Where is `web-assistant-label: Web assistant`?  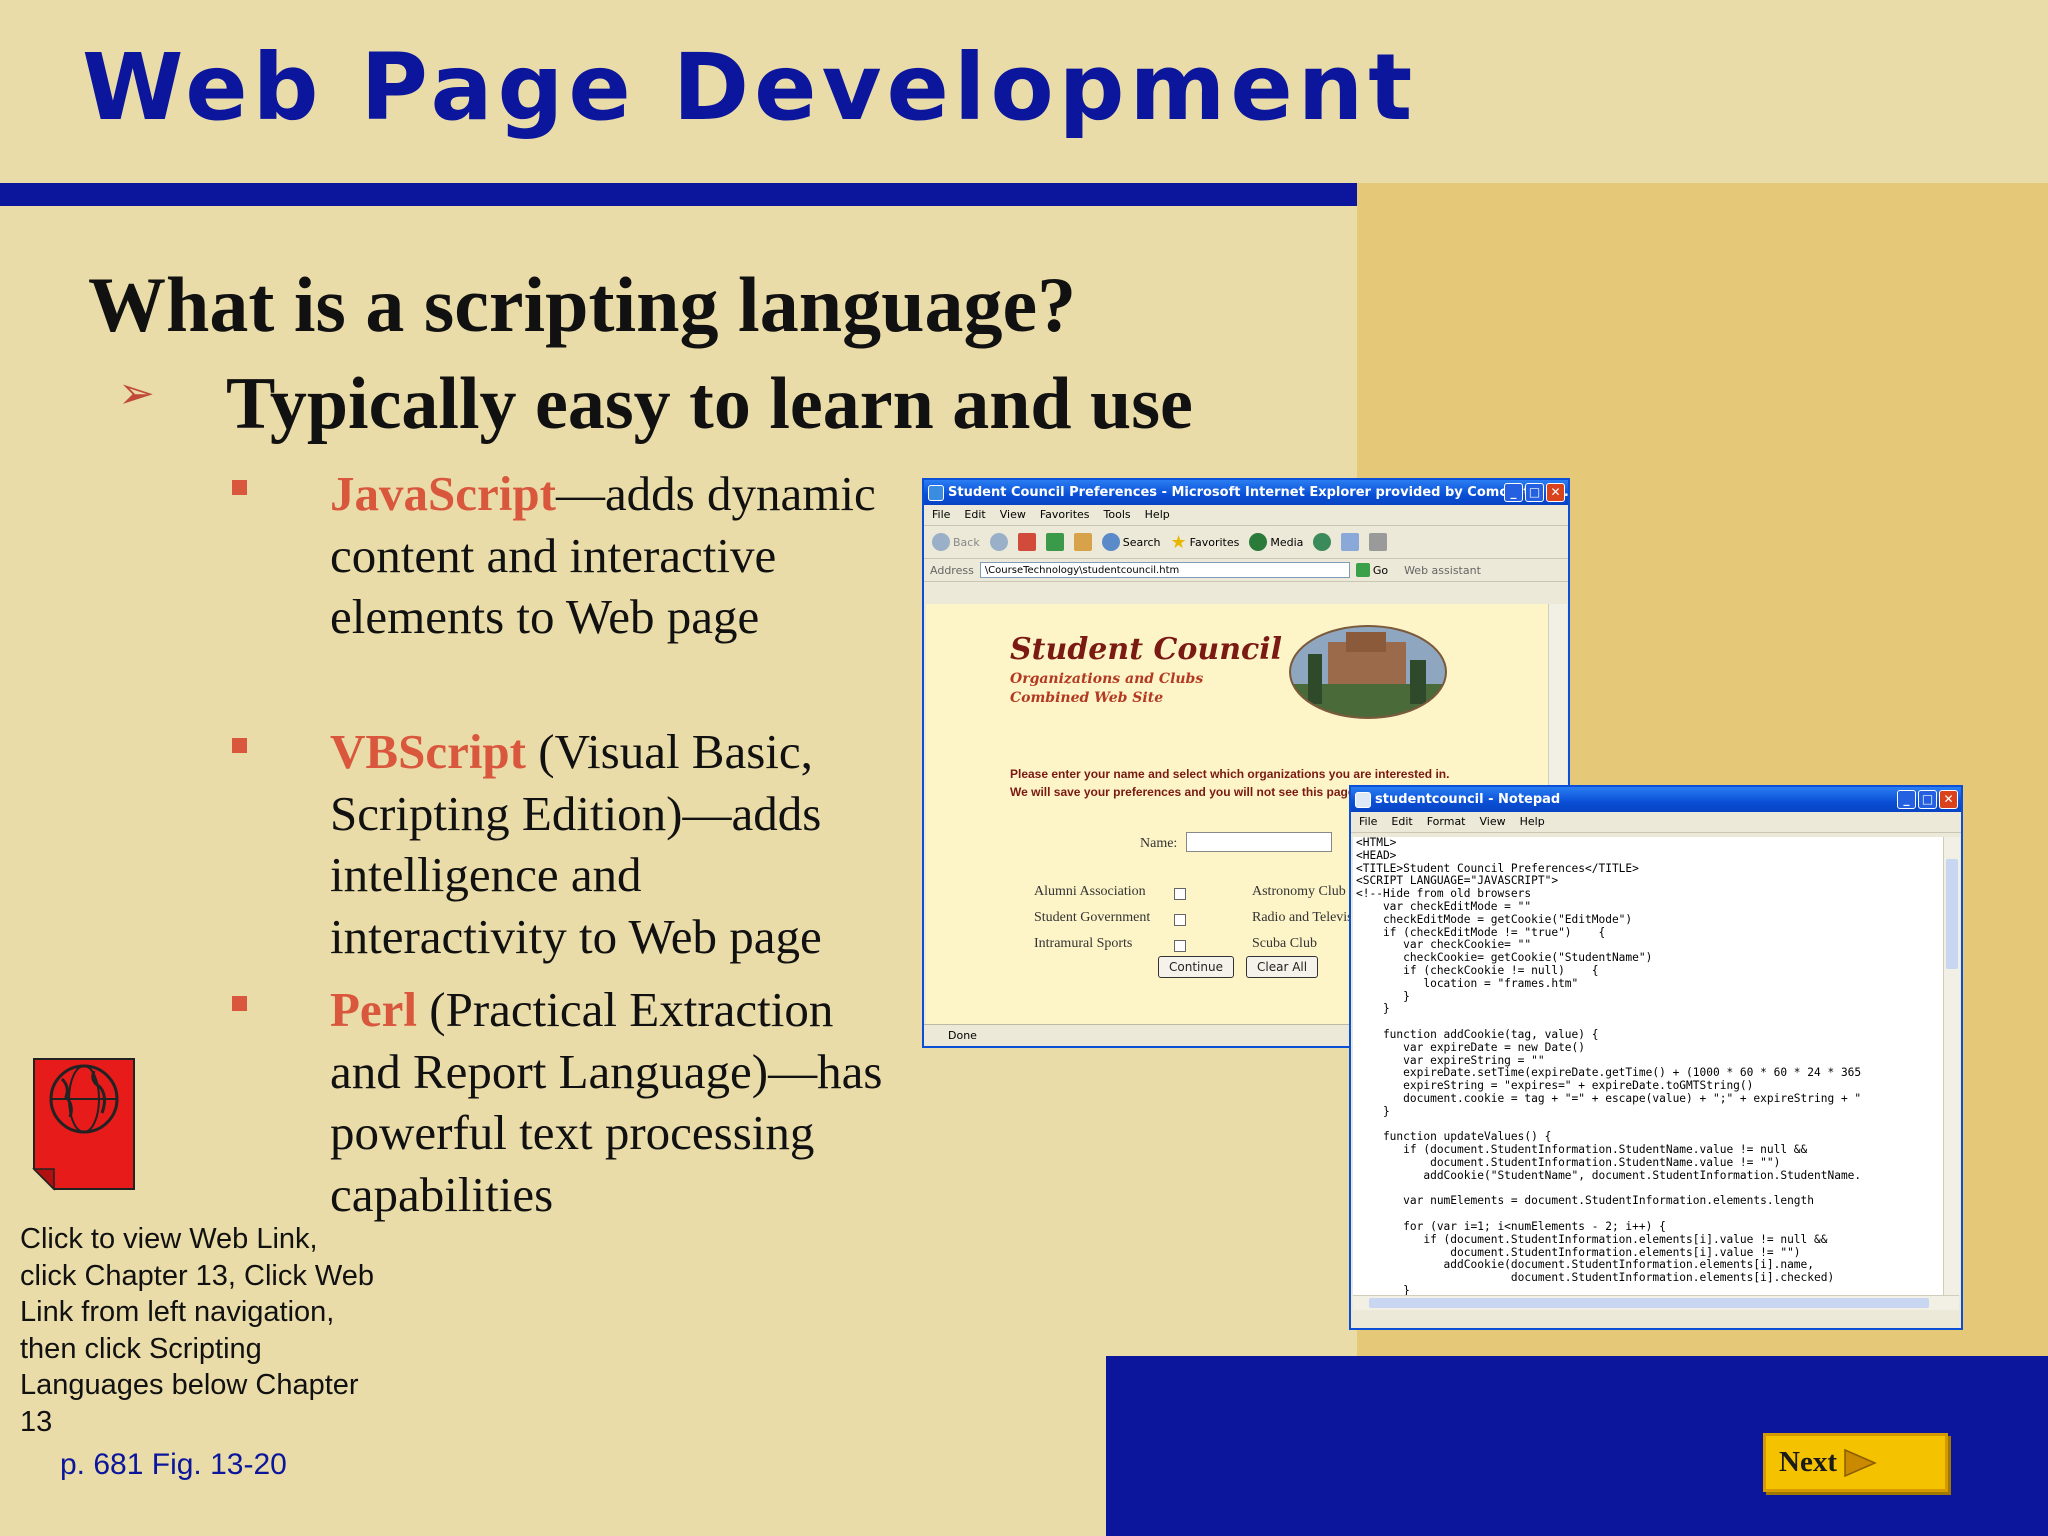
web-assistant-label: Web assistant is located at coordinates (1442, 570).